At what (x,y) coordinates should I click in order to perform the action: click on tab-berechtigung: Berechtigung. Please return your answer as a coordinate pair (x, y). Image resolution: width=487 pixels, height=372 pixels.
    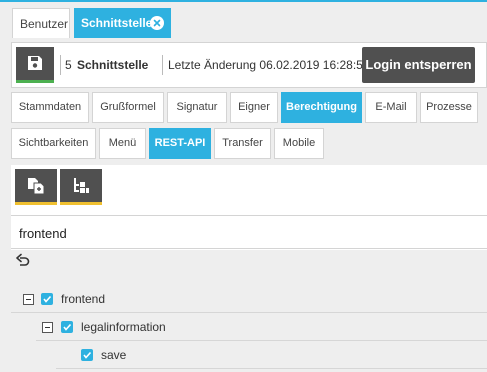
    Looking at the image, I should click on (321, 107).